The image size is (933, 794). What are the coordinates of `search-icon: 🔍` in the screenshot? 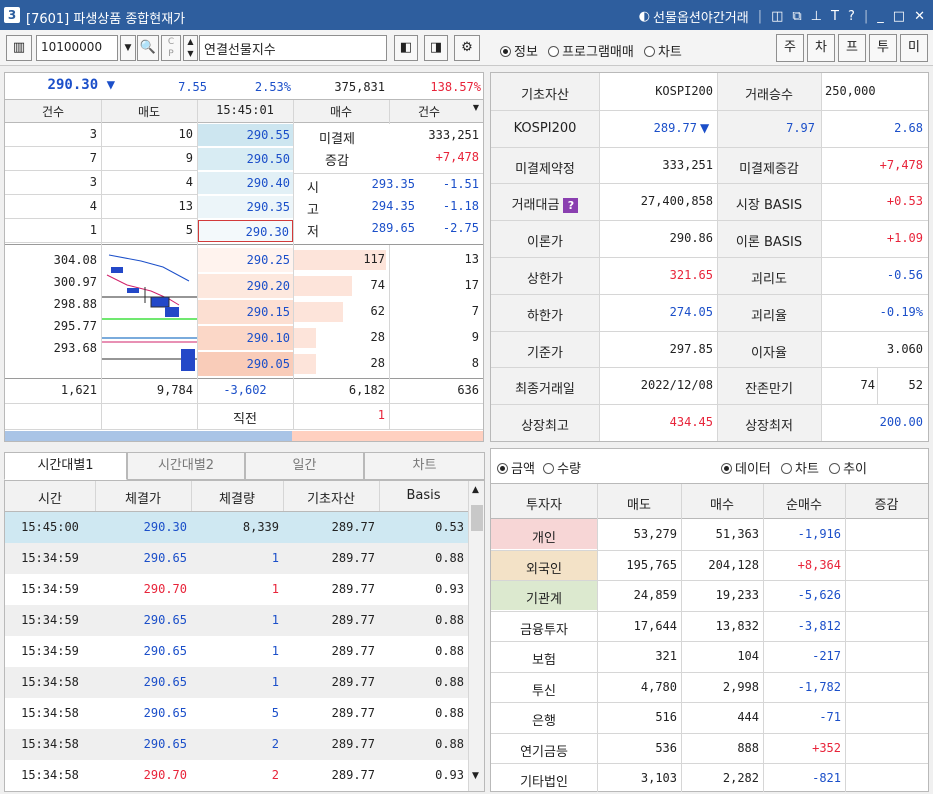 It's located at (148, 48).